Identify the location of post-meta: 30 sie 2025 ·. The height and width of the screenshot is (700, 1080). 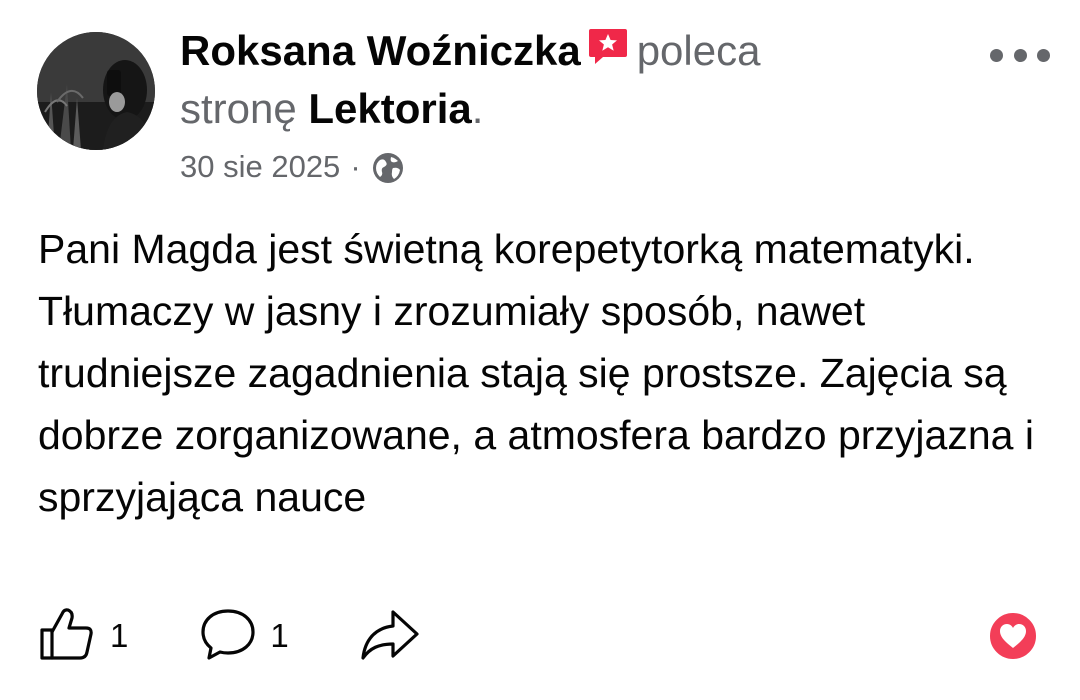
(292, 167).